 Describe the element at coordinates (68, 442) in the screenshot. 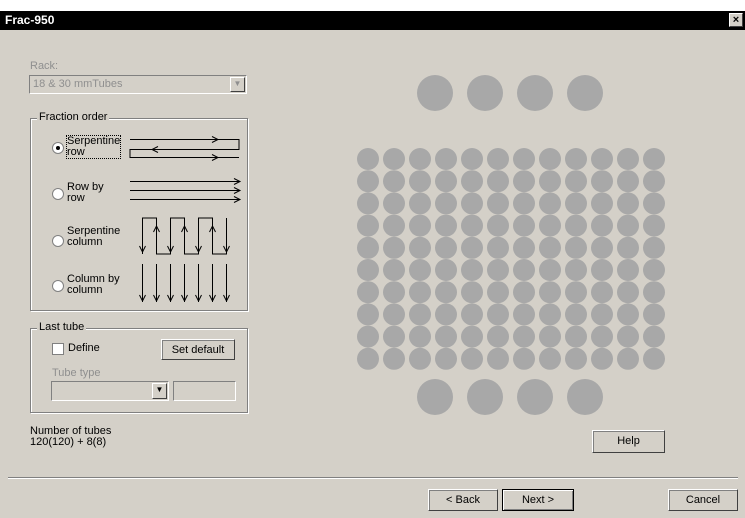

I see `number-of-tubes-value: 120(120) + 8(8)` at that location.